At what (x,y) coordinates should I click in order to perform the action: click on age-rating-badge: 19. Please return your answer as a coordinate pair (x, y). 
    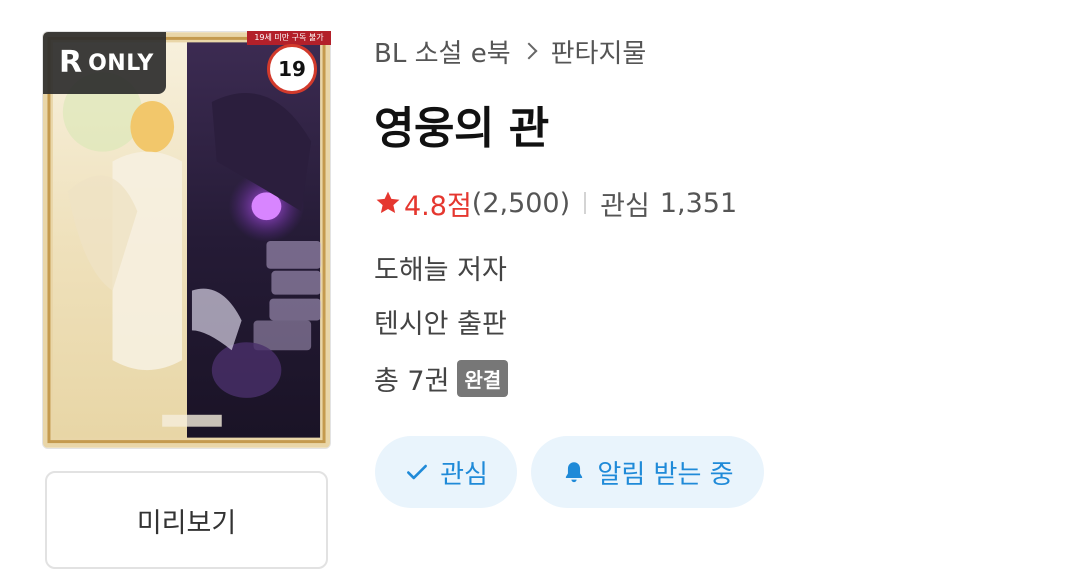
    Looking at the image, I should click on (292, 69).